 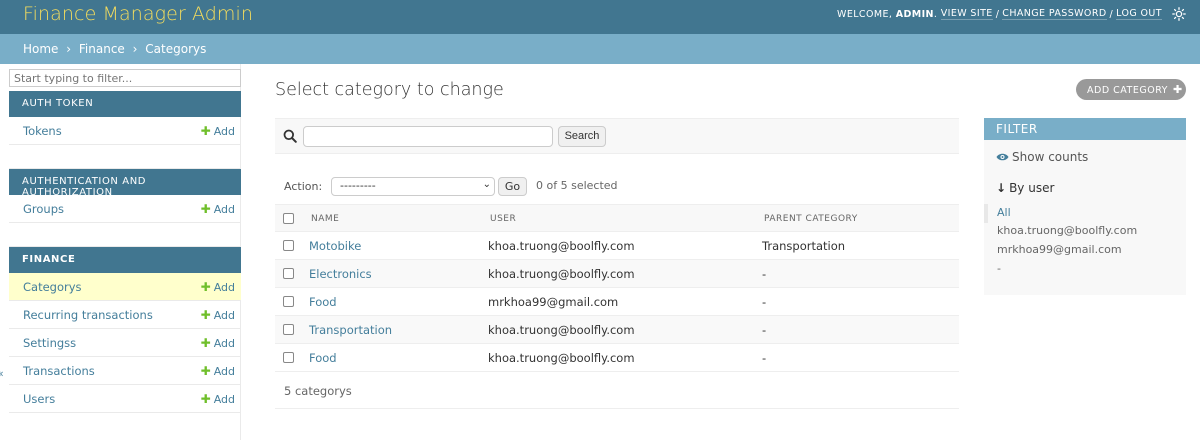 What do you see at coordinates (811, 219) in the screenshot?
I see `column-header-parent-category: Parent category` at bounding box center [811, 219].